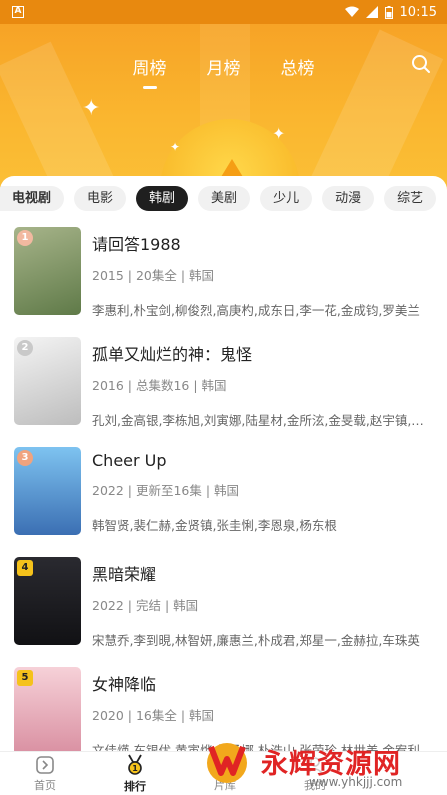 This screenshot has width=447, height=795. Describe the element at coordinates (256, 640) in the screenshot. I see `item-cast: 宋慧乔,李到晛,林智妍,廉惠兰,朴成君,郑星一,金赫拉,车珠英` at that location.